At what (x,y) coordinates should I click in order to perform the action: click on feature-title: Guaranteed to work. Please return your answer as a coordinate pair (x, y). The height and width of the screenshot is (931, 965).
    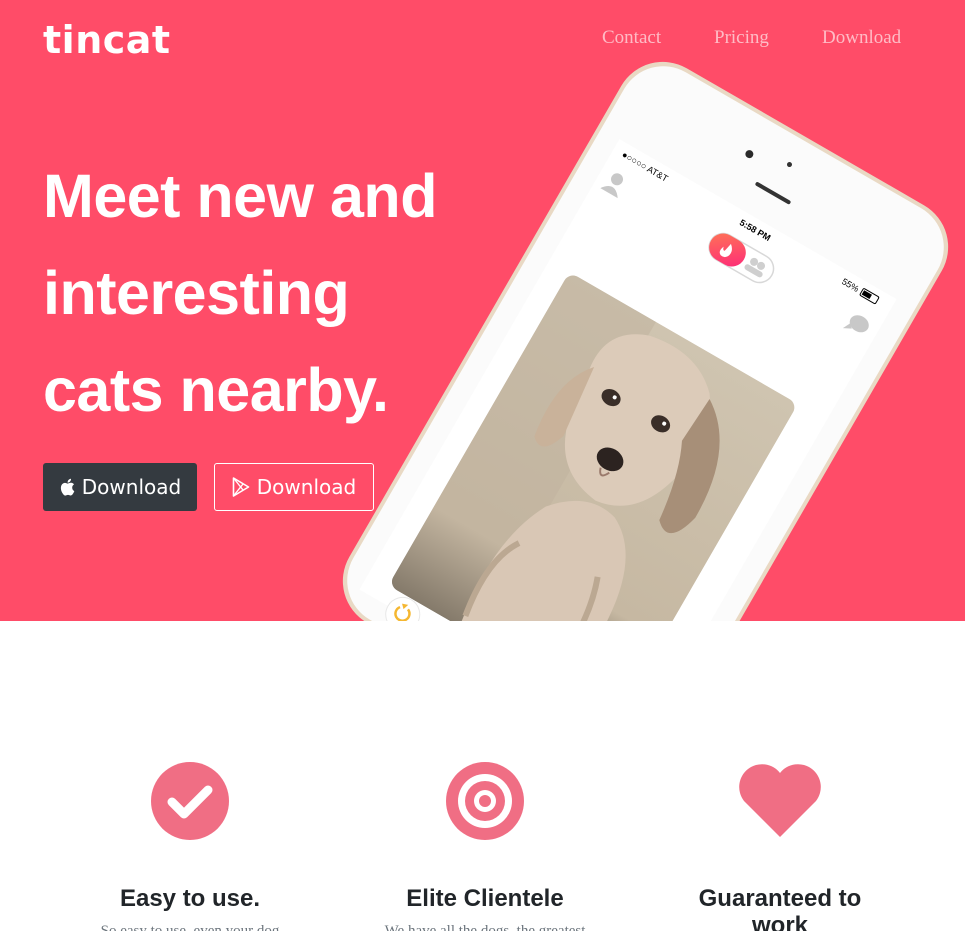
    Looking at the image, I should click on (780, 908).